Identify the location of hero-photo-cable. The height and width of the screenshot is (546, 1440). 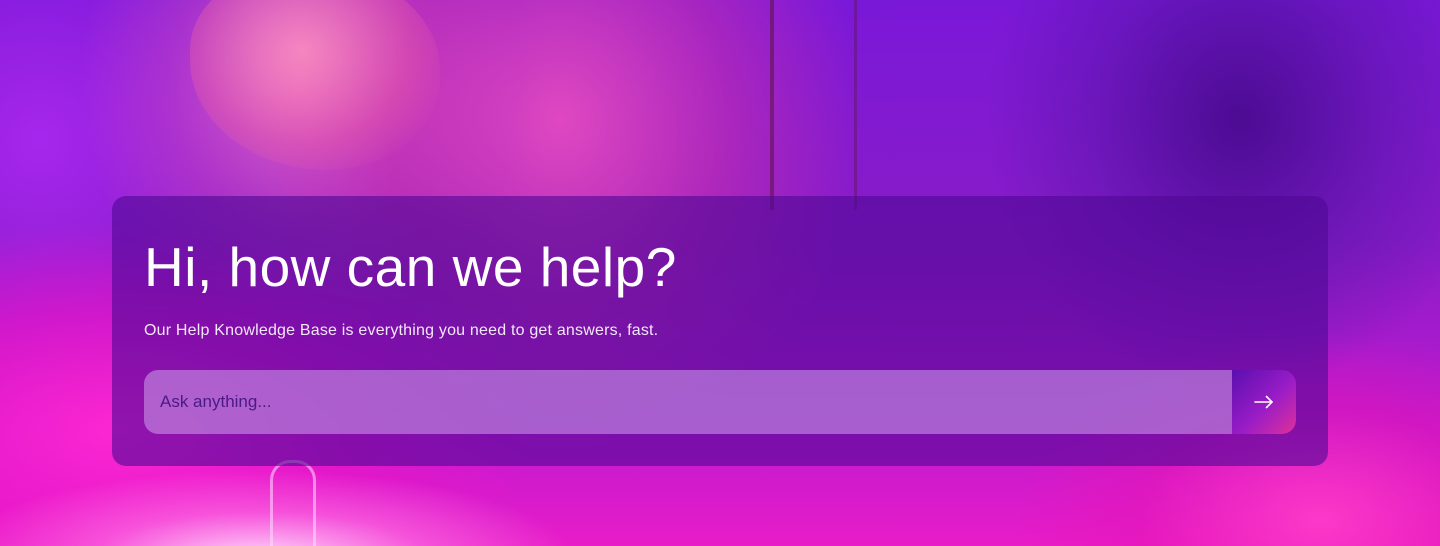
(293, 503).